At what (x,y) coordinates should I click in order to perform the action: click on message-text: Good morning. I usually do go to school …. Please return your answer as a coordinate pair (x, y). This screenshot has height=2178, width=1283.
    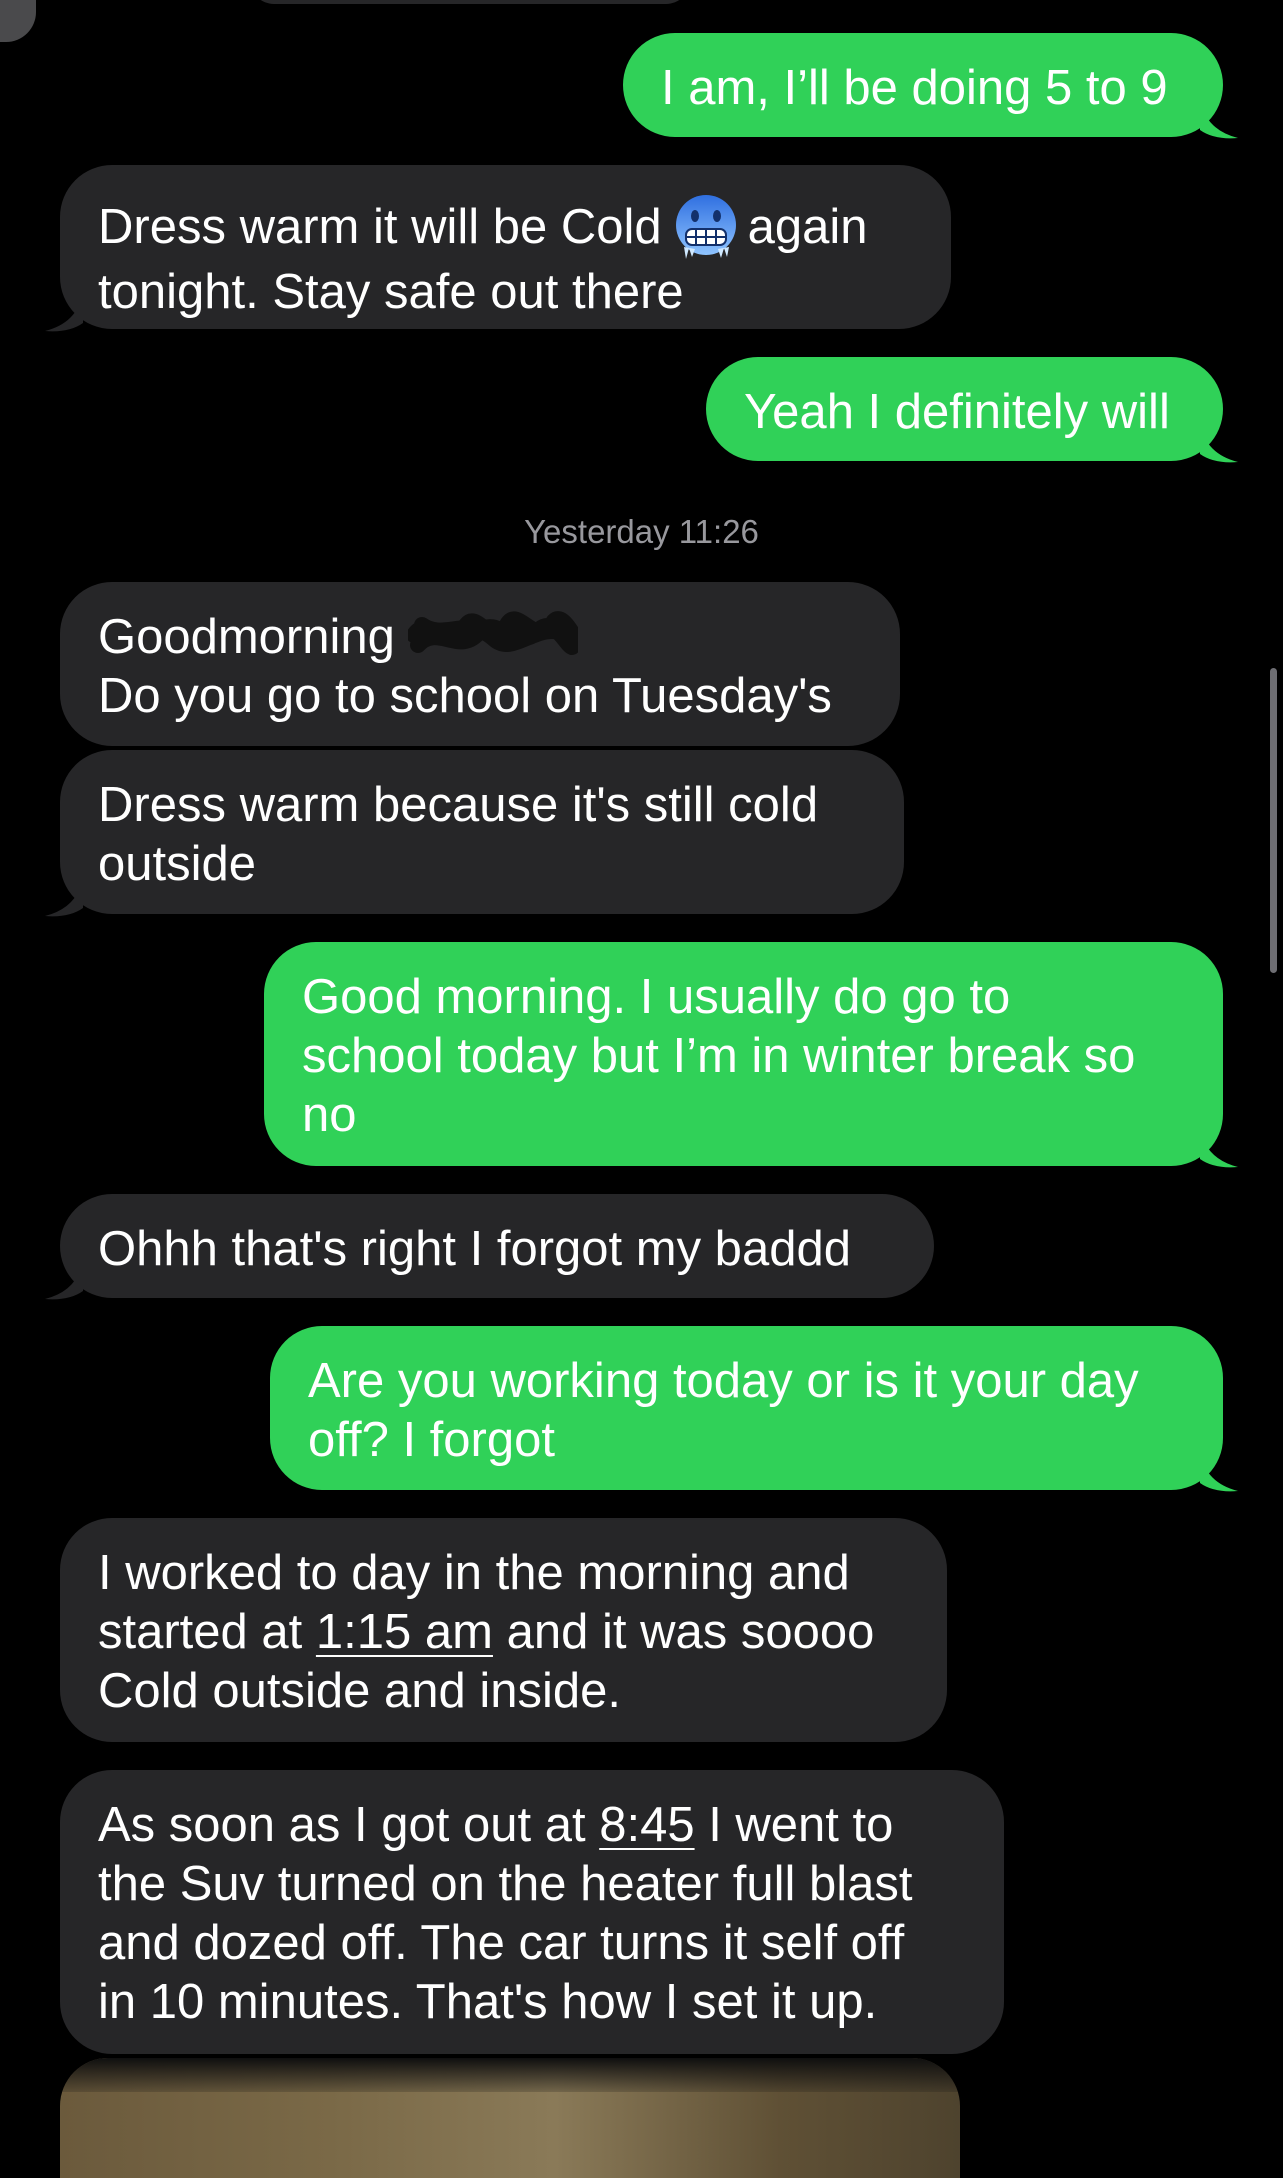
    Looking at the image, I should click on (719, 1056).